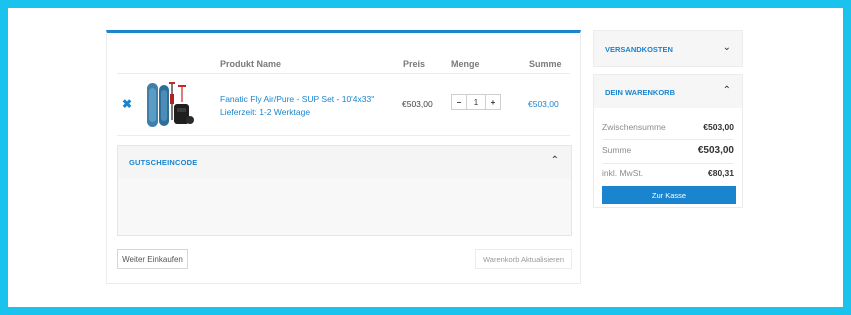 Image resolution: width=851 pixels, height=315 pixels. I want to click on item-subtotal: €503,00, so click(543, 104).